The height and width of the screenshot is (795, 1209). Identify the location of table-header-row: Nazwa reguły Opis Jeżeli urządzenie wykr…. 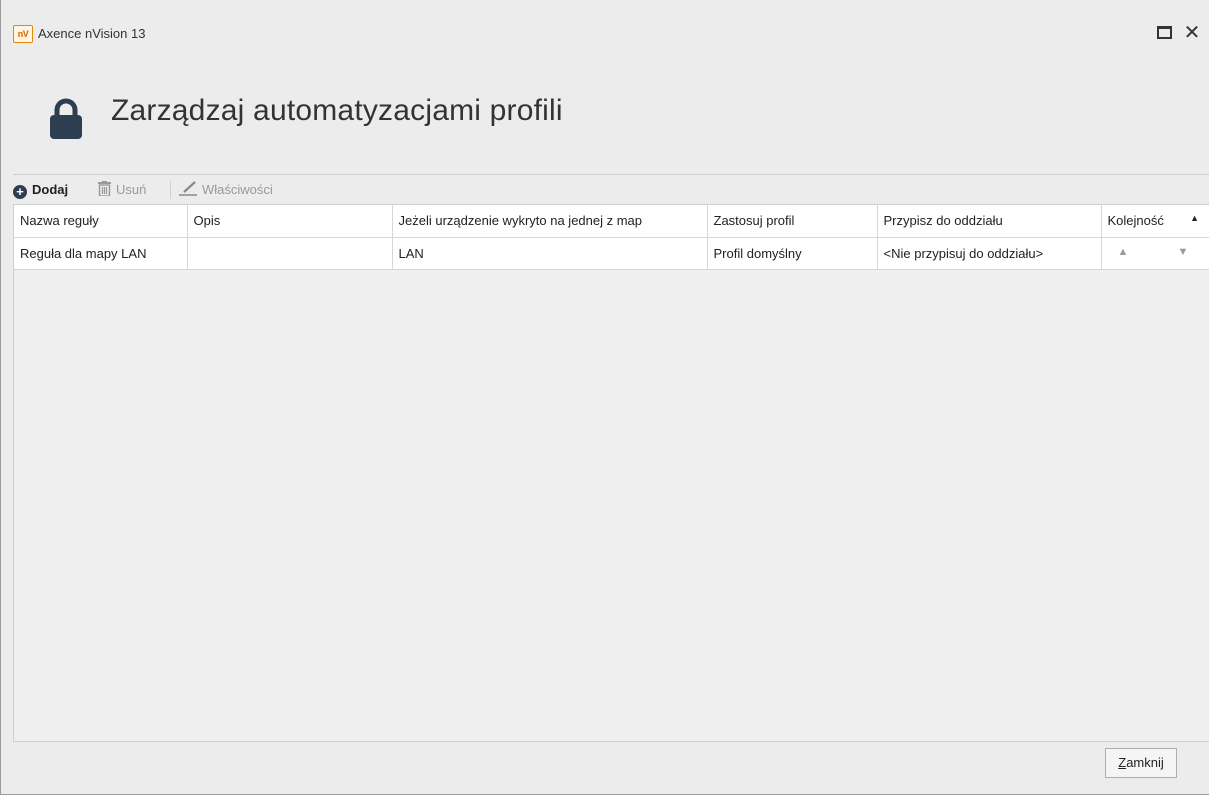
(611, 221).